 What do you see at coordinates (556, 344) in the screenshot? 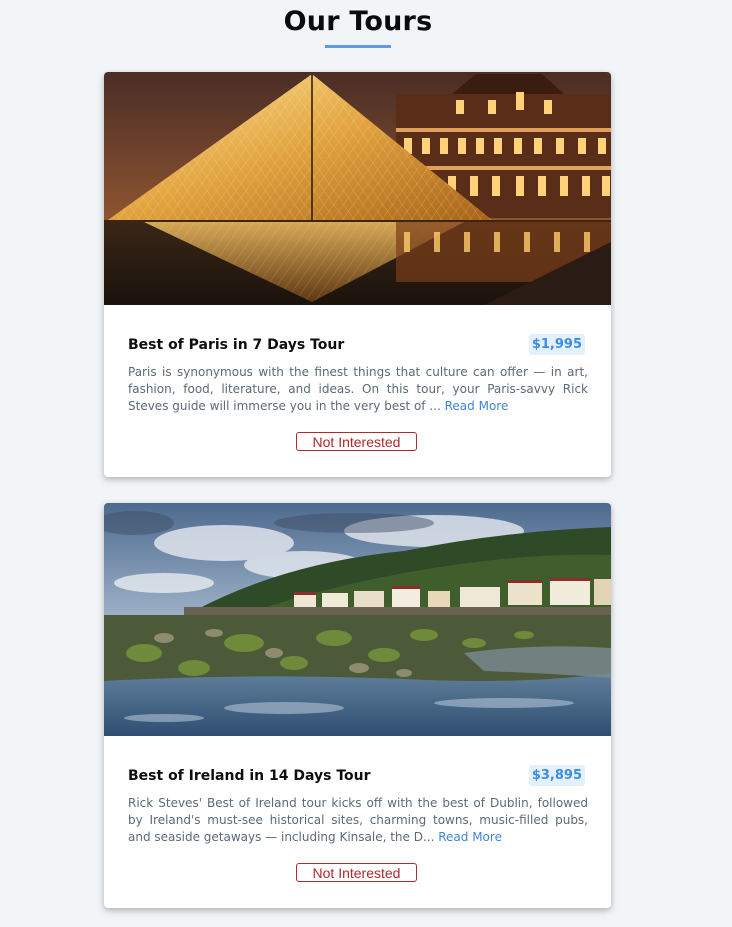
I see `tour-price: $1,995` at bounding box center [556, 344].